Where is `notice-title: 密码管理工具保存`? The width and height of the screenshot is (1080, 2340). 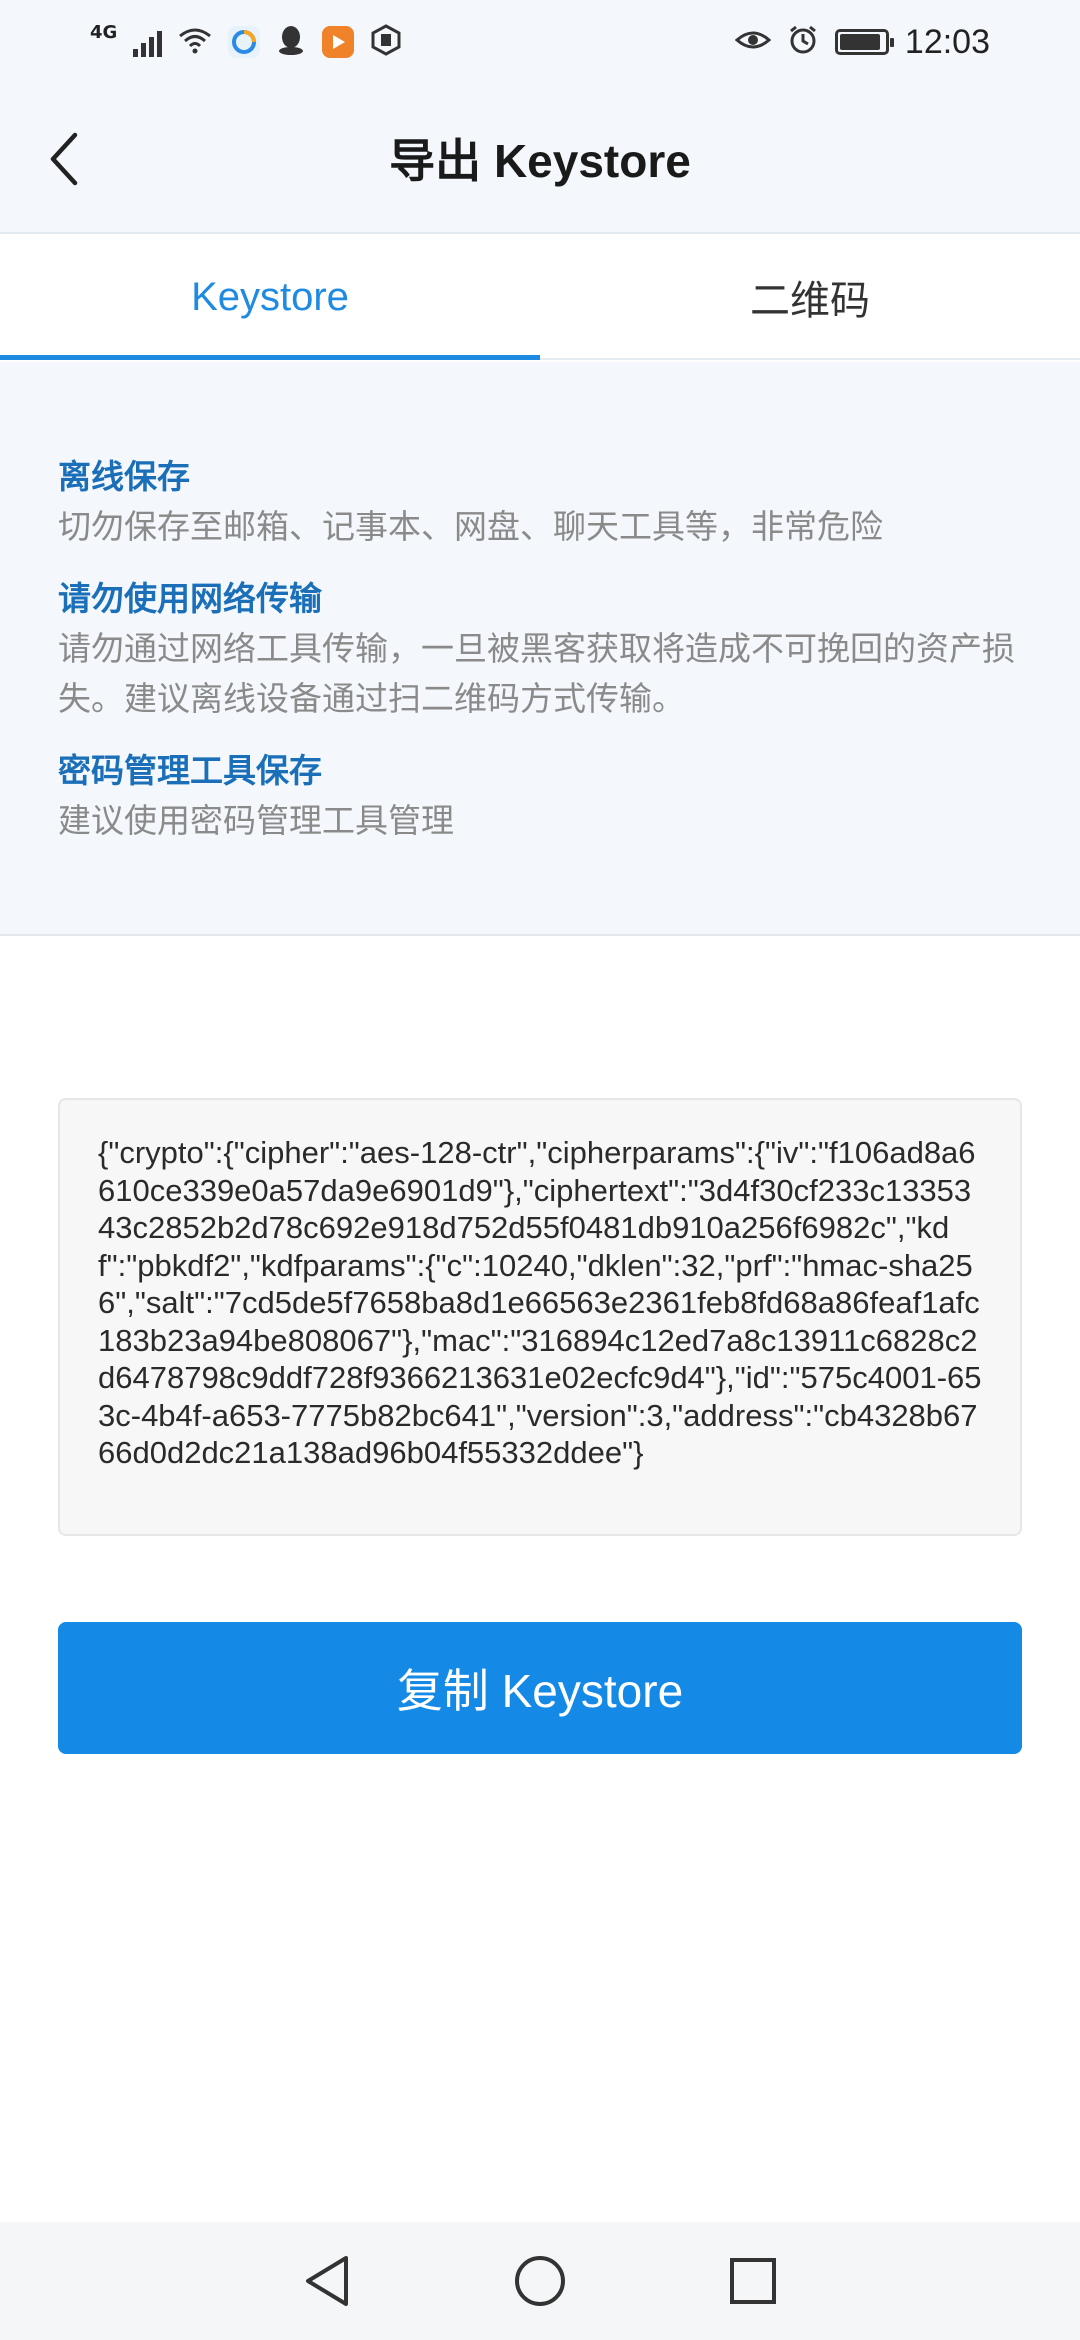 notice-title: 密码管理工具保存 is located at coordinates (190, 770).